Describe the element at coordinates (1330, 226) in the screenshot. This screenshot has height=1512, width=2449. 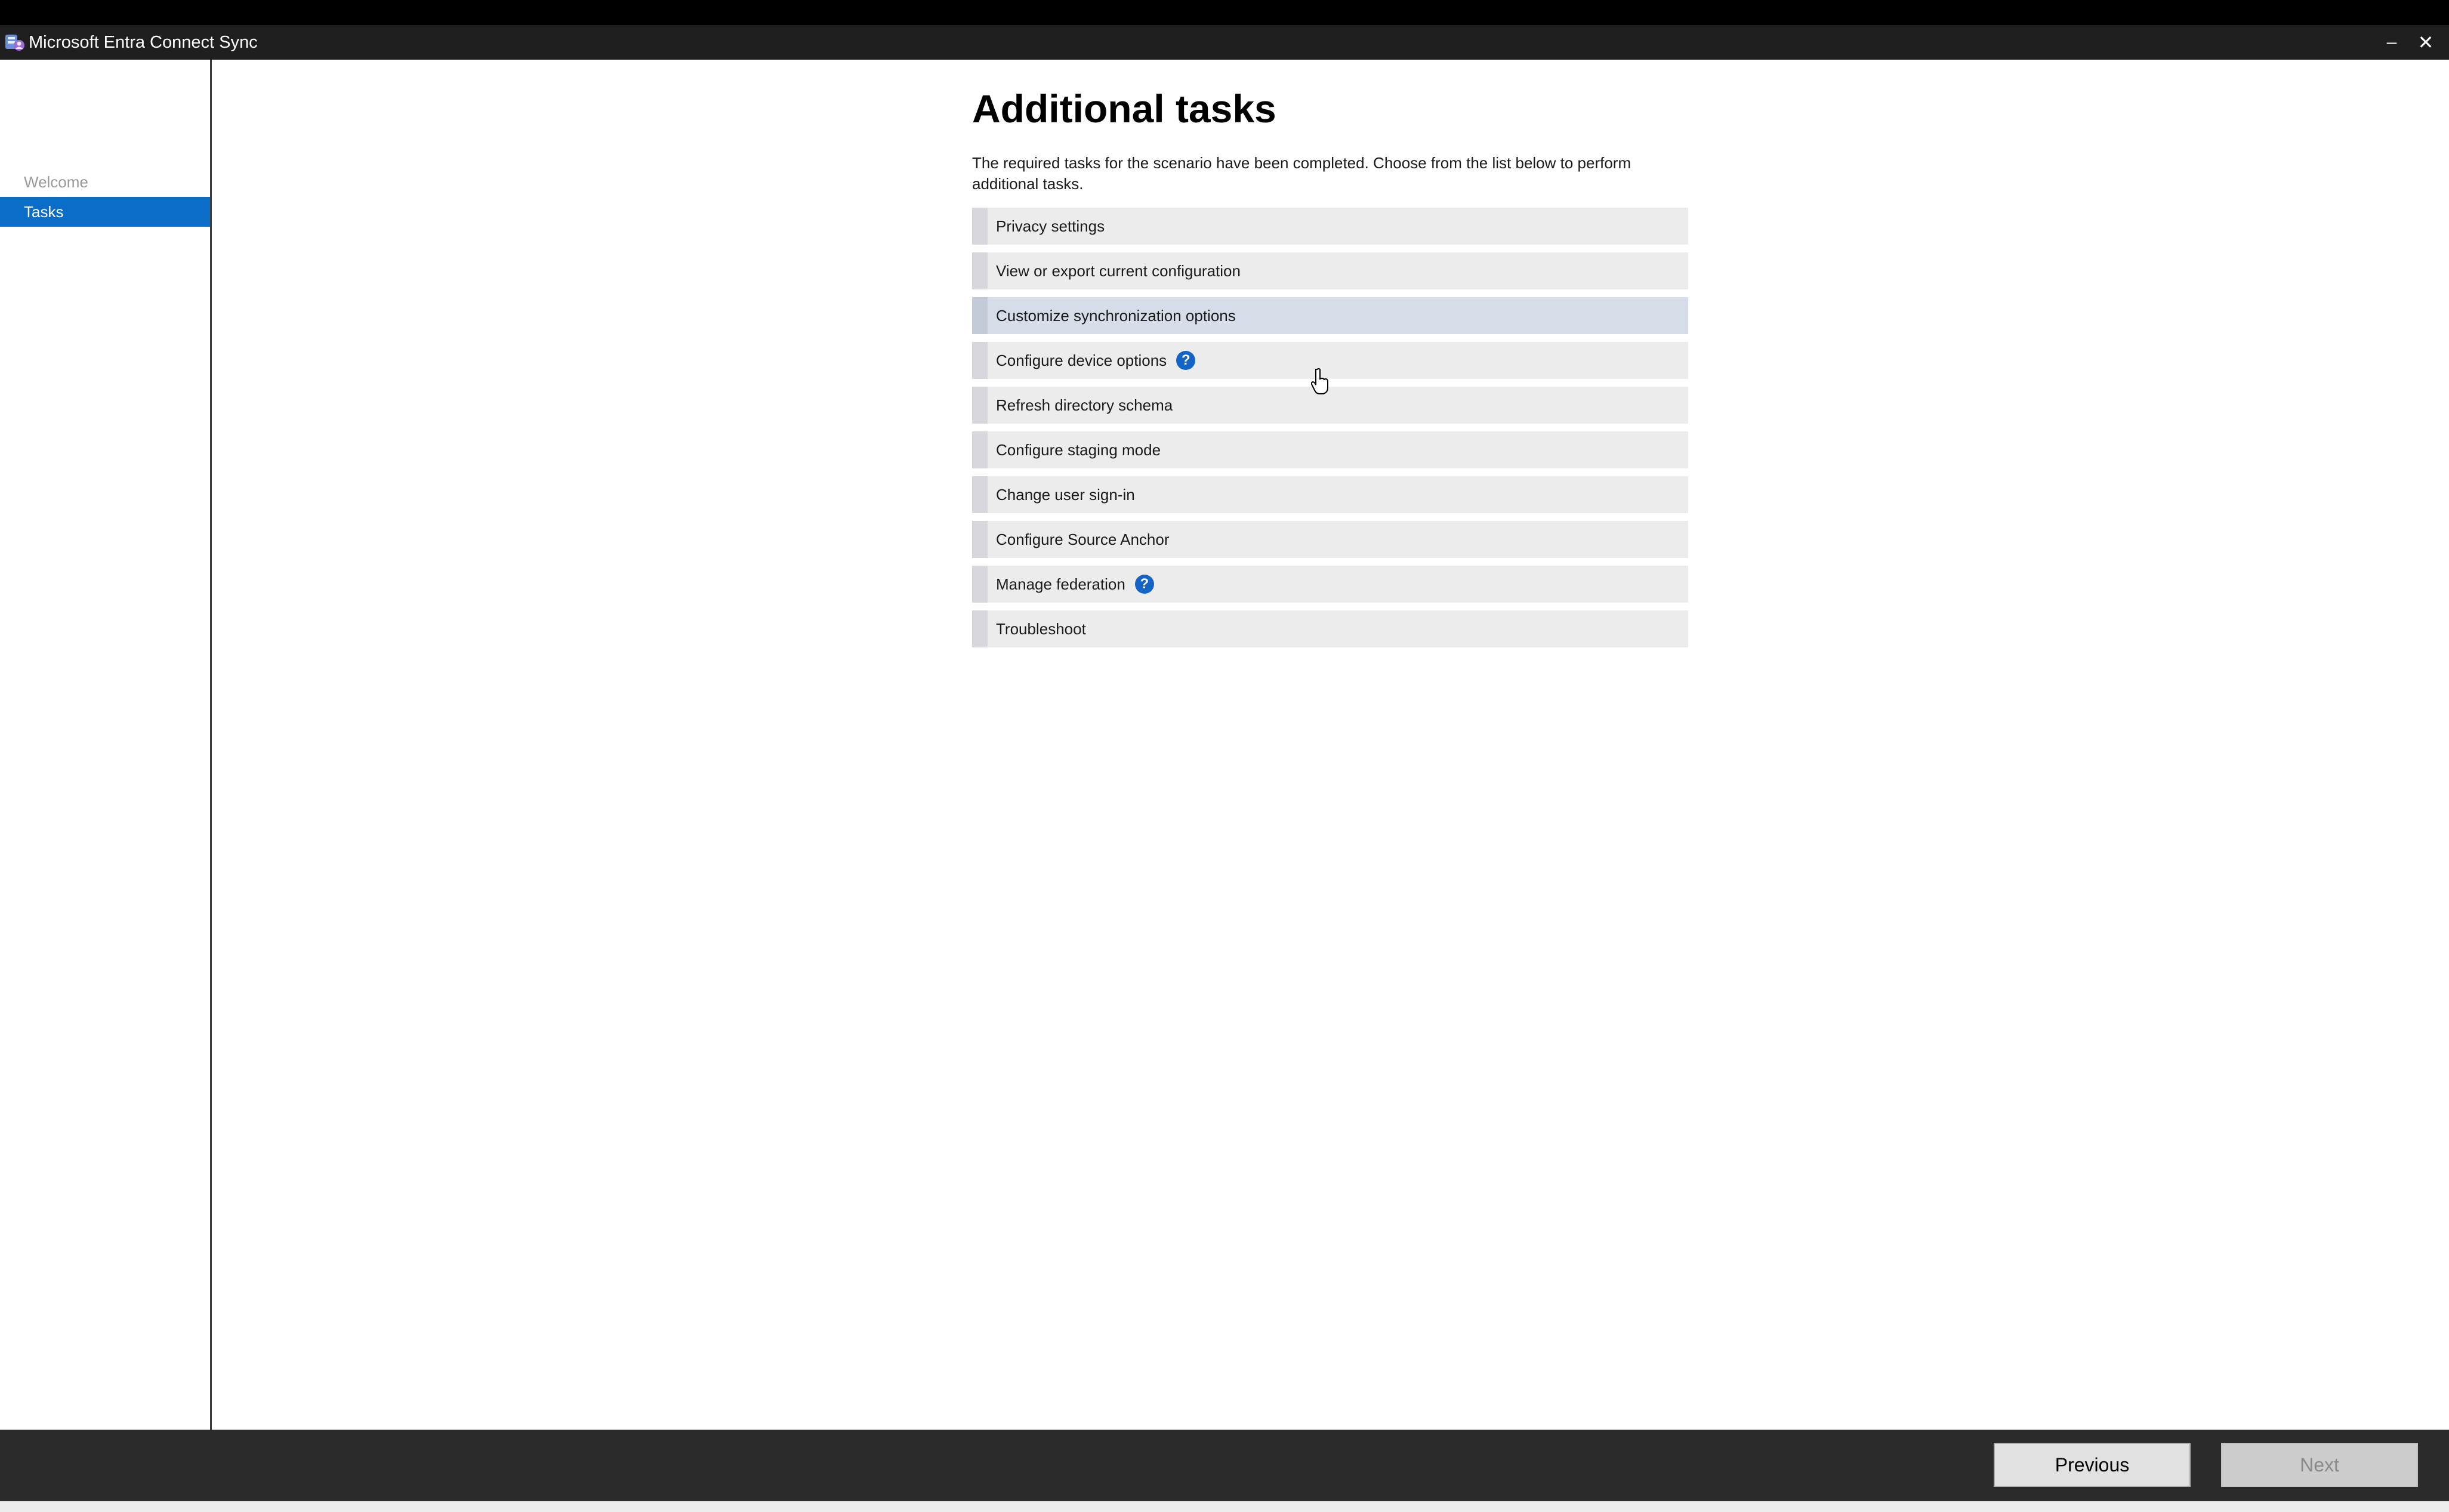
I see `task-privacy-settings: Privacy settings` at that location.